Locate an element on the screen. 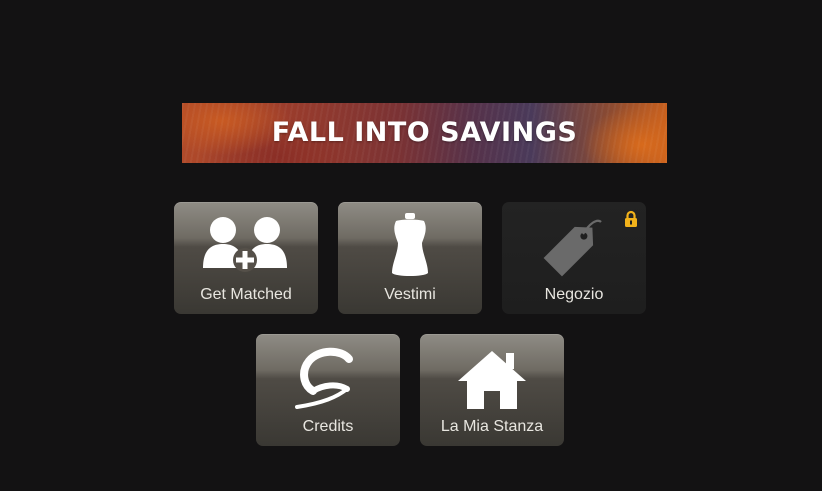 The image size is (822, 491). banner-text: FALL INTO SAVINGS is located at coordinates (424, 132).